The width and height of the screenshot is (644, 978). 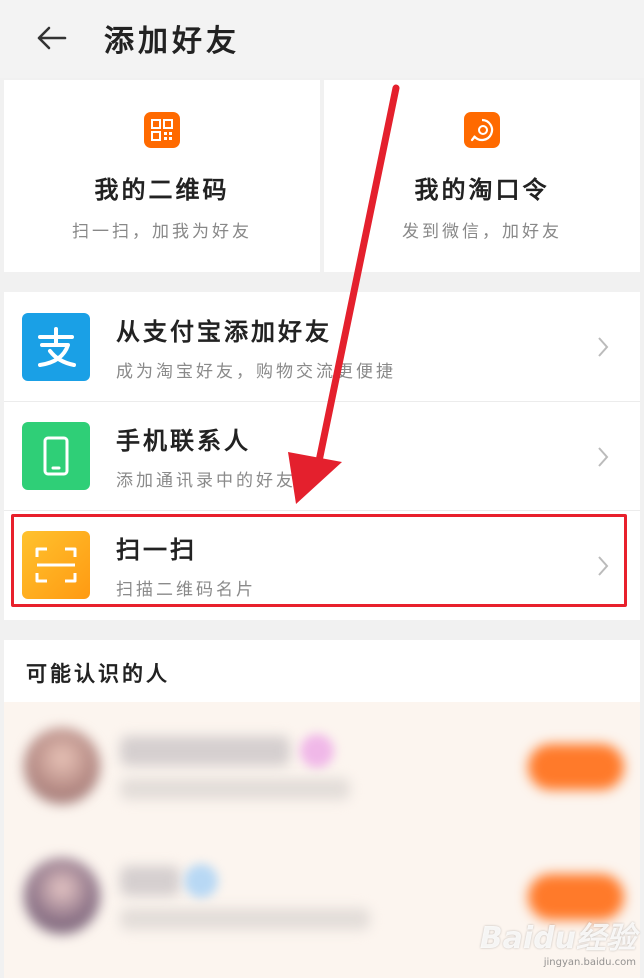 I want to click on phone-contacts-subtitle: 添加通讯录中的好友, so click(x=206, y=481).